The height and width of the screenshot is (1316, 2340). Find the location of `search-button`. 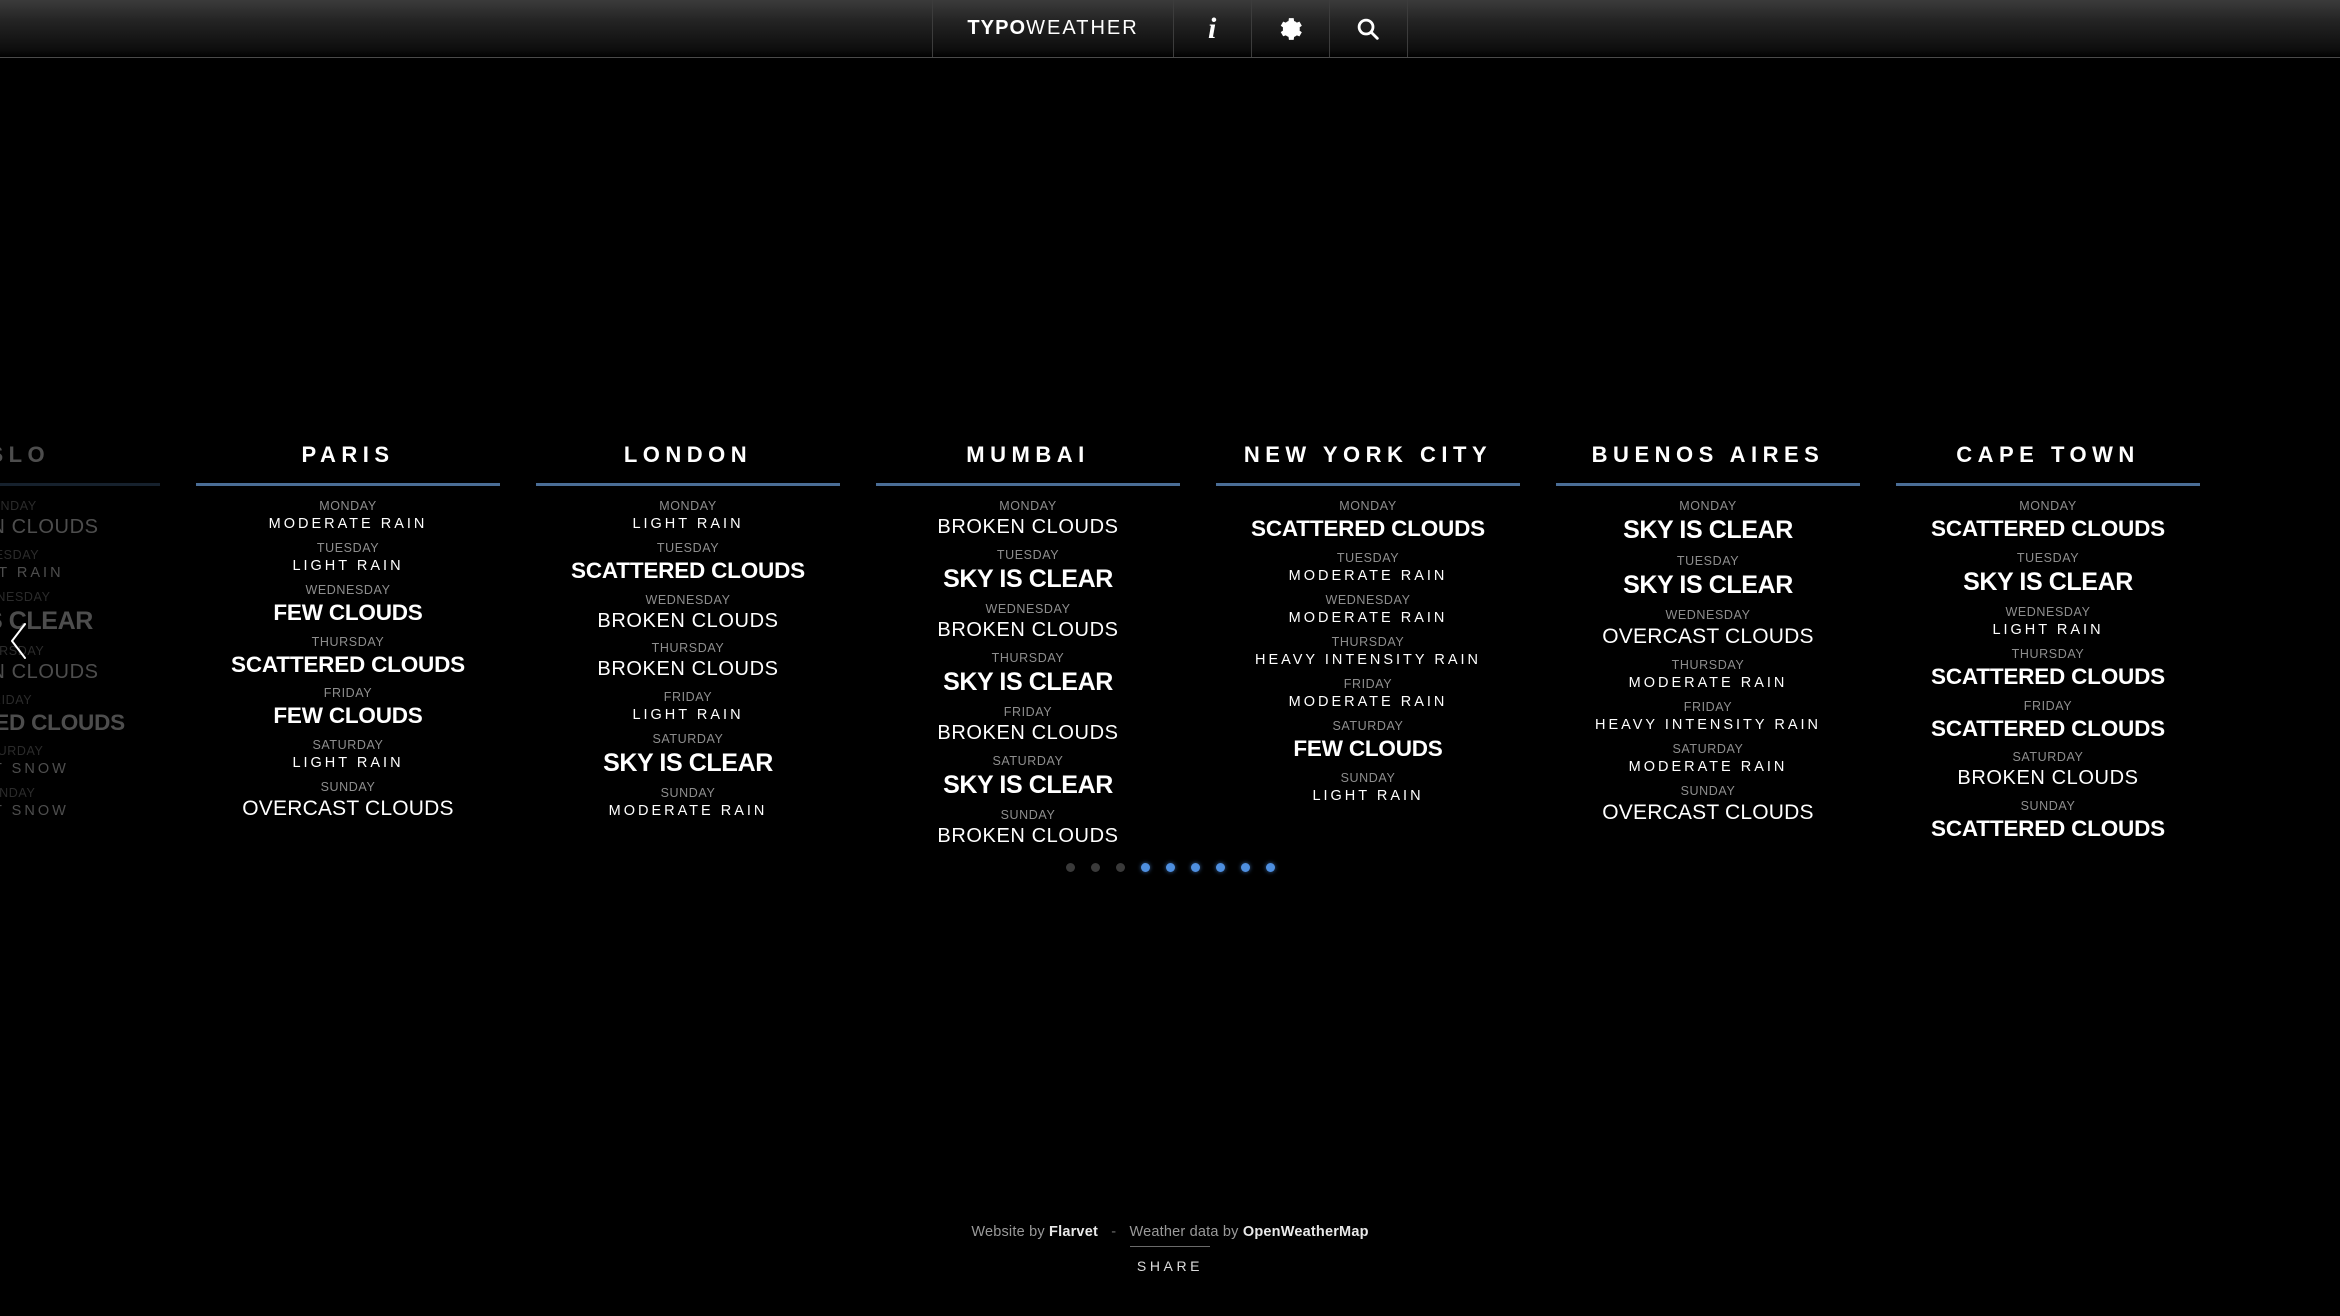

search-button is located at coordinates (1369, 28).